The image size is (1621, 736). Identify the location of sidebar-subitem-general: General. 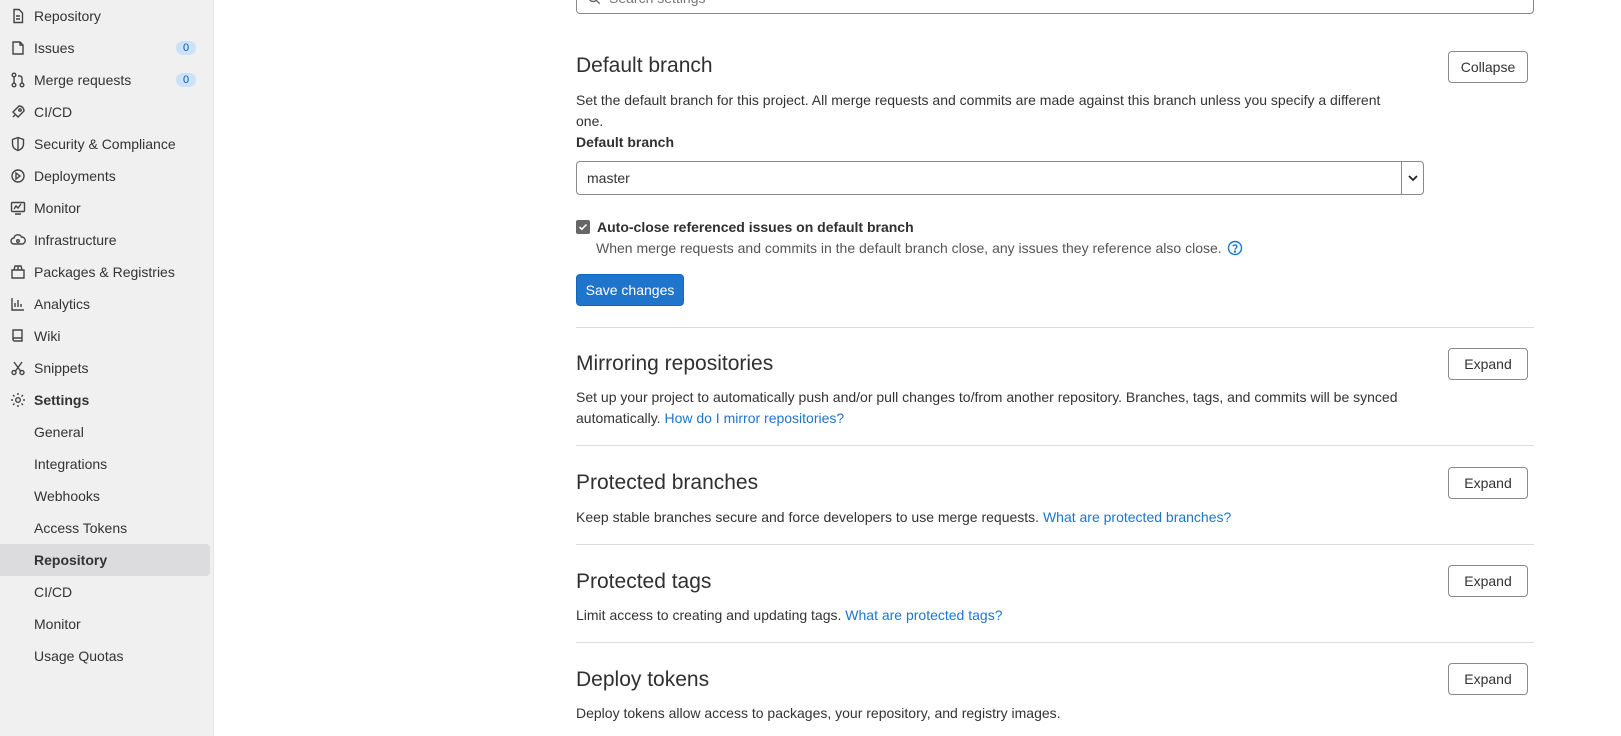
(105, 432).